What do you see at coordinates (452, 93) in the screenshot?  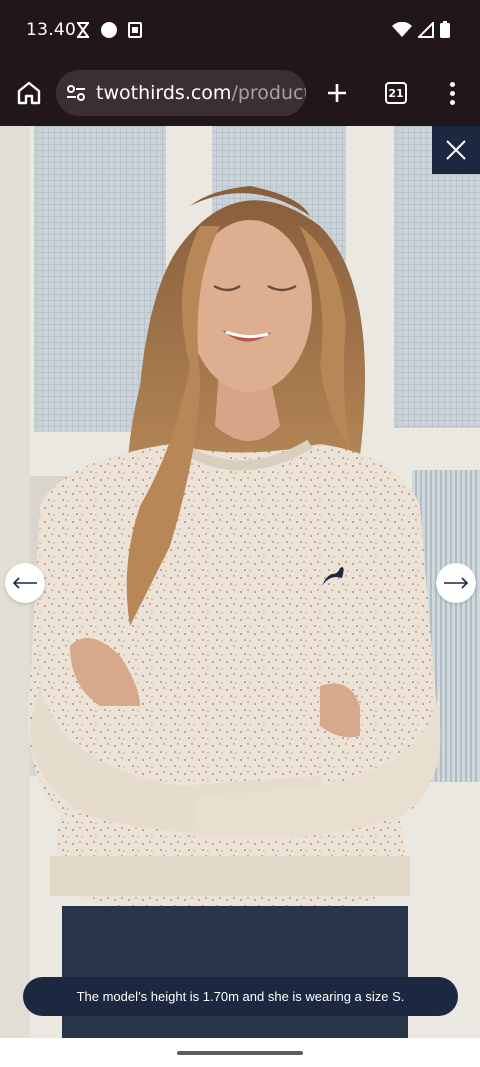 I see `more-vert-icon` at bounding box center [452, 93].